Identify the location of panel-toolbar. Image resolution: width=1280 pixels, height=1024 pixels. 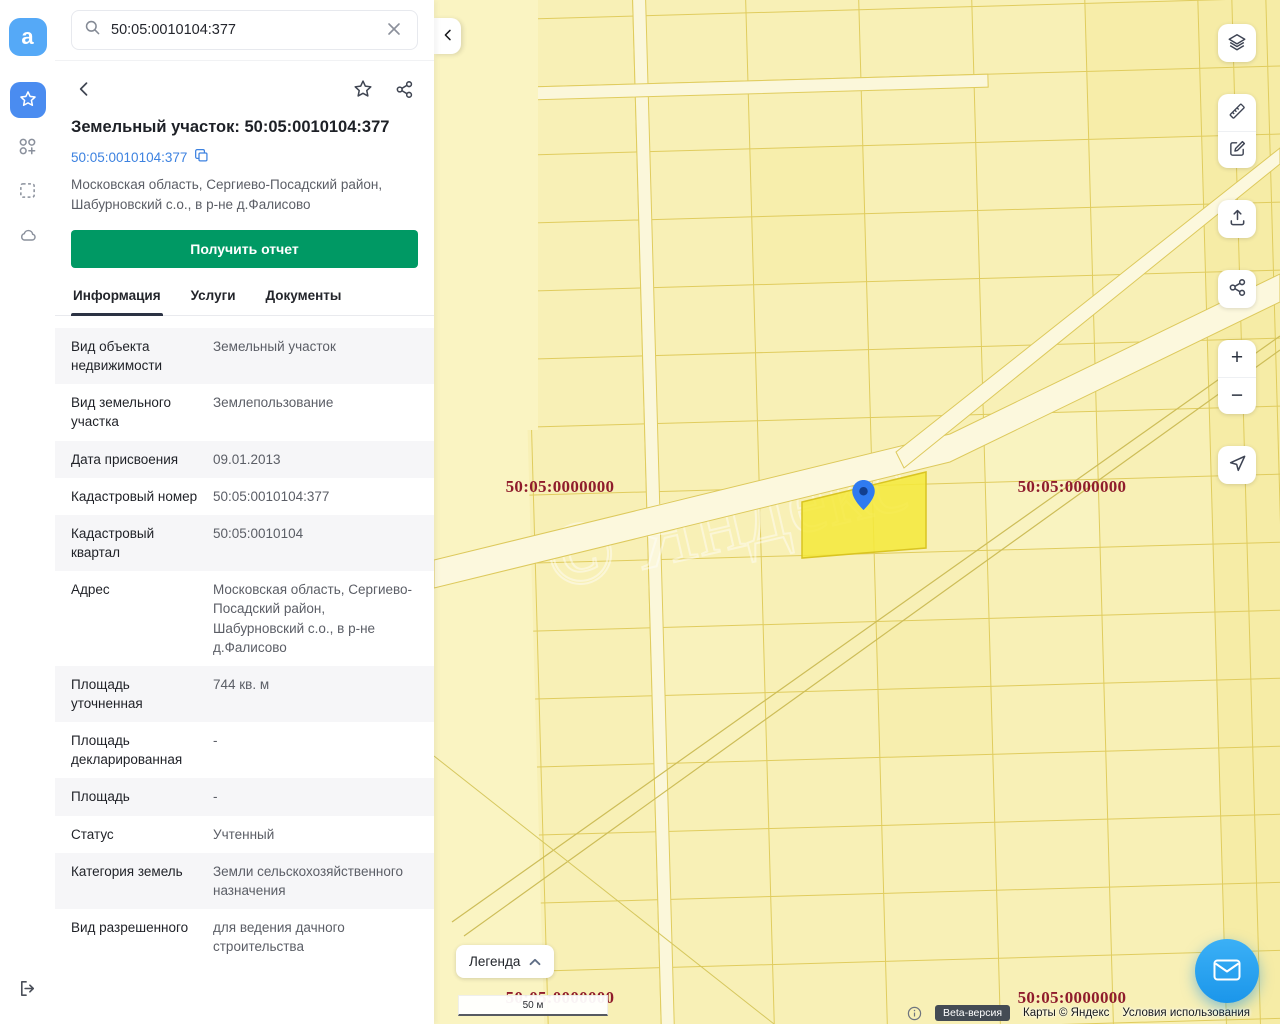
(244, 85).